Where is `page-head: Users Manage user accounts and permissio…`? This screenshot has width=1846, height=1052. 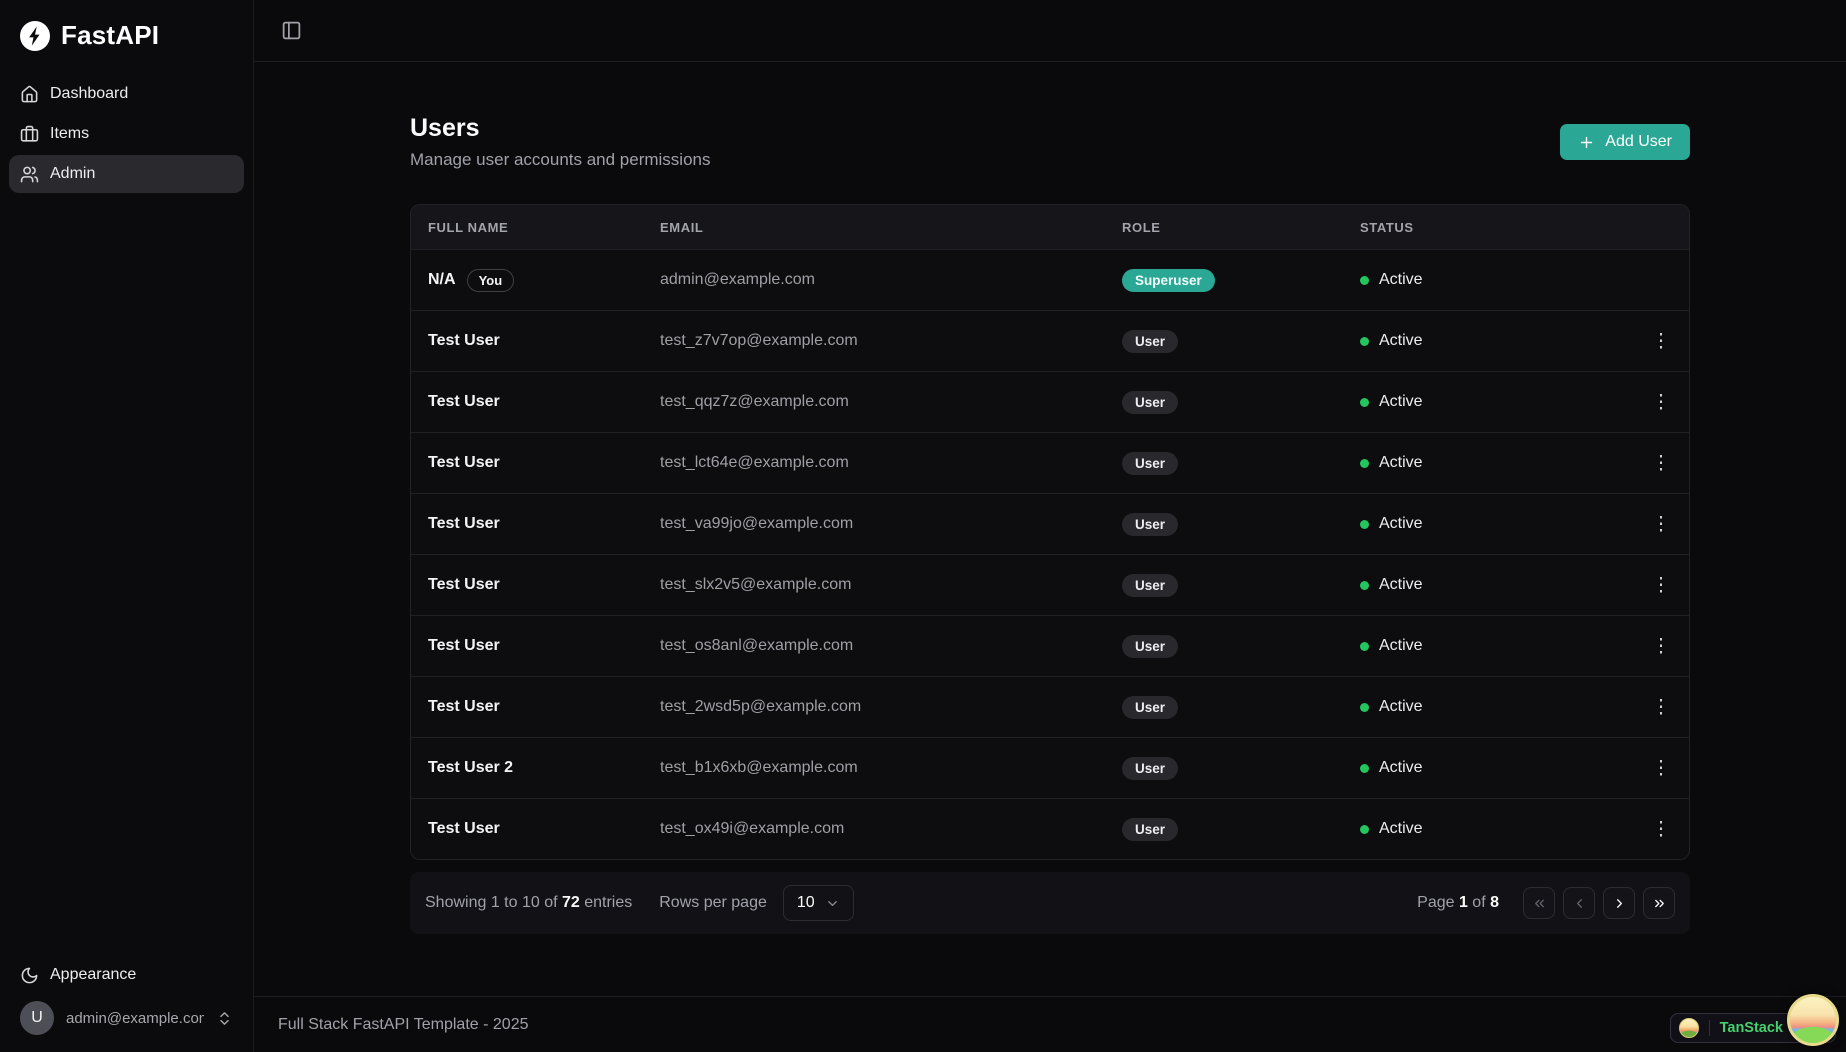 page-head: Users Manage user accounts and permissio… is located at coordinates (1050, 142).